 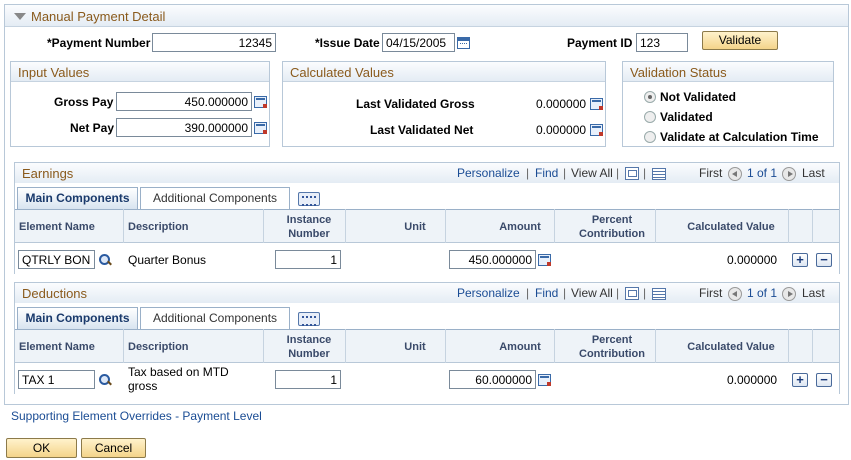 What do you see at coordinates (342, 72) in the screenshot?
I see `calculated-values-title: Calculated Values` at bounding box center [342, 72].